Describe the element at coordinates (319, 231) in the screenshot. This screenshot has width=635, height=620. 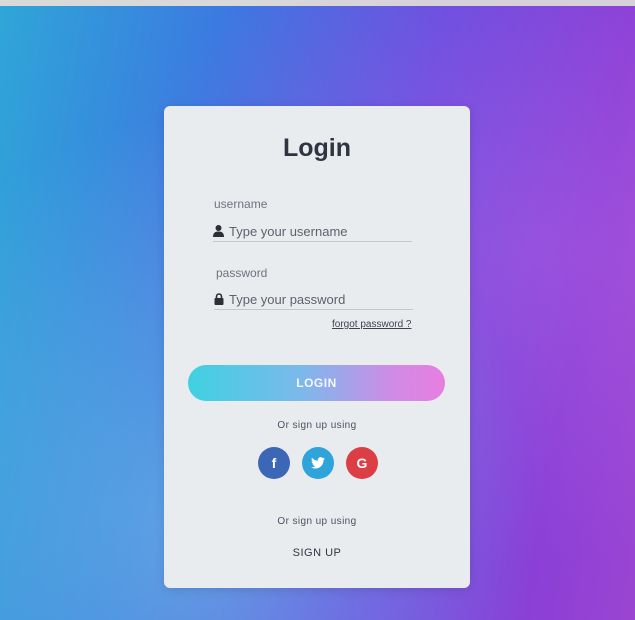
I see `username-input` at that location.